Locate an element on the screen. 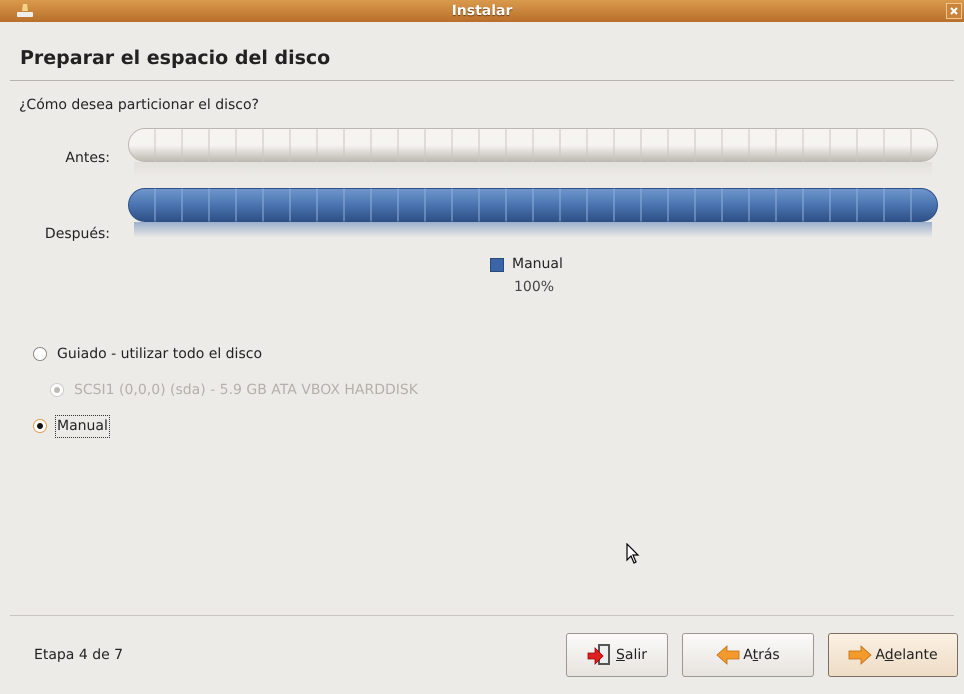 The width and height of the screenshot is (964, 694). left-arrow-icon is located at coordinates (728, 655).